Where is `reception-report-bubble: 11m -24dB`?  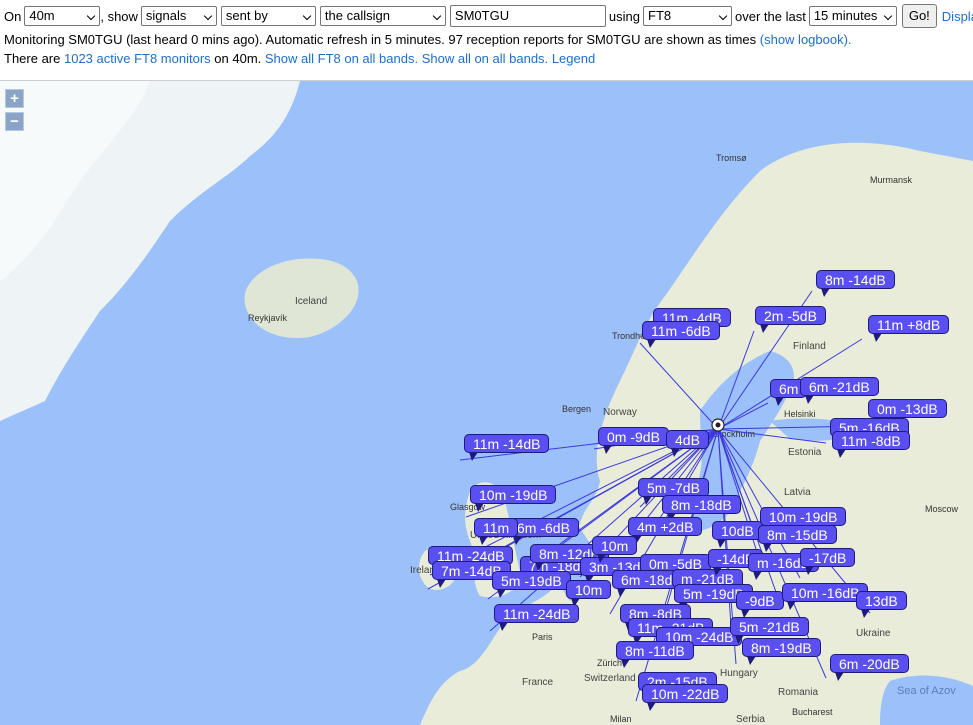
reception-report-bubble: 11m -24dB is located at coordinates (537, 617).